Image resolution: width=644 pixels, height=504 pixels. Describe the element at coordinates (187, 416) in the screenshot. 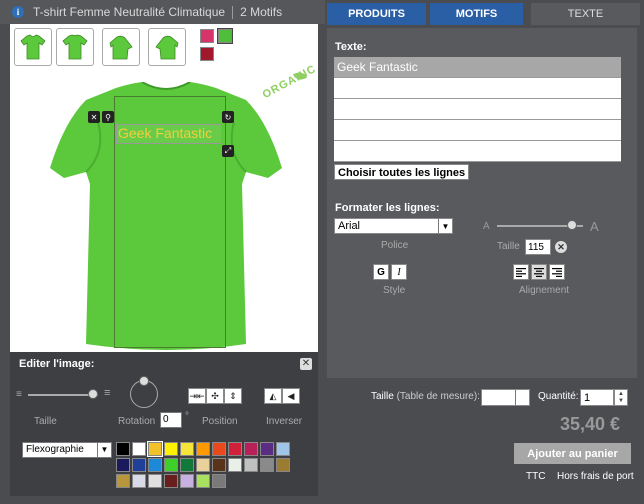

I see `rotation-unit: °` at that location.